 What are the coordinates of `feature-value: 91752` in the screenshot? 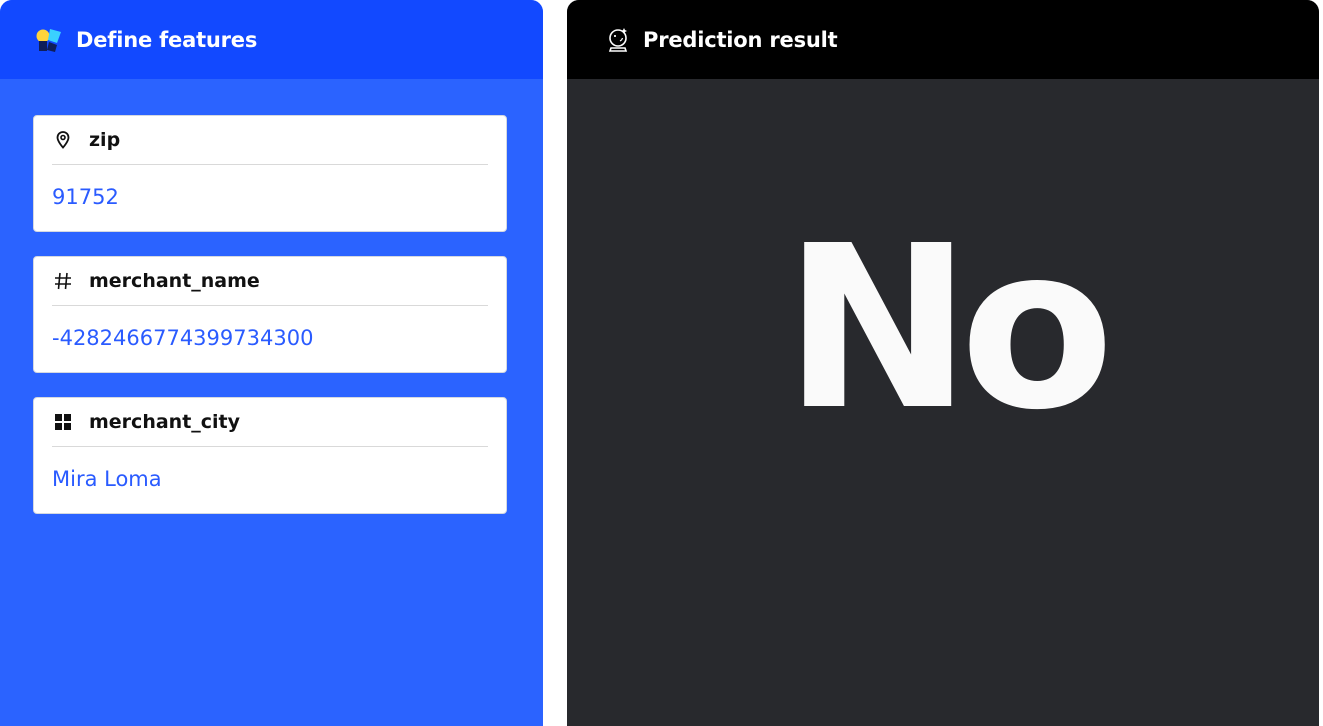 It's located at (279, 197).